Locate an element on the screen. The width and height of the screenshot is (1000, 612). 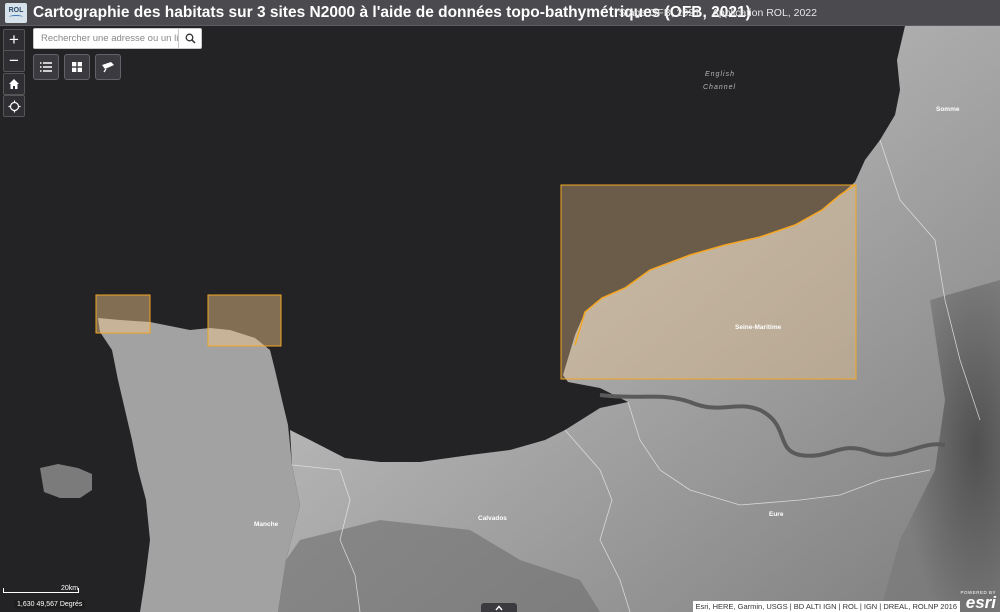
layer-list-icon is located at coordinates (46, 67).